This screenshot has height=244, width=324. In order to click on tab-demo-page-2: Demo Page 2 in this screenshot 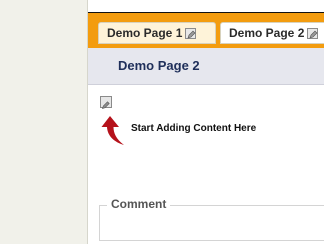, I will do `click(272, 33)`.